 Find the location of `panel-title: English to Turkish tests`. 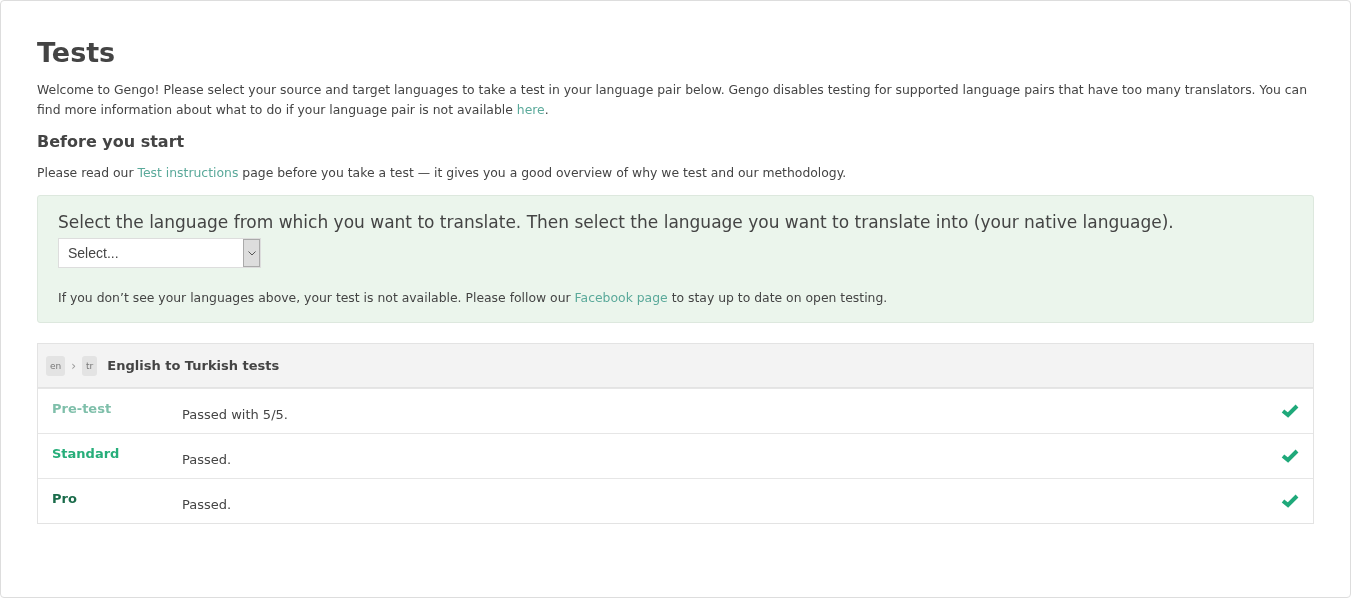

panel-title: English to Turkish tests is located at coordinates (193, 365).